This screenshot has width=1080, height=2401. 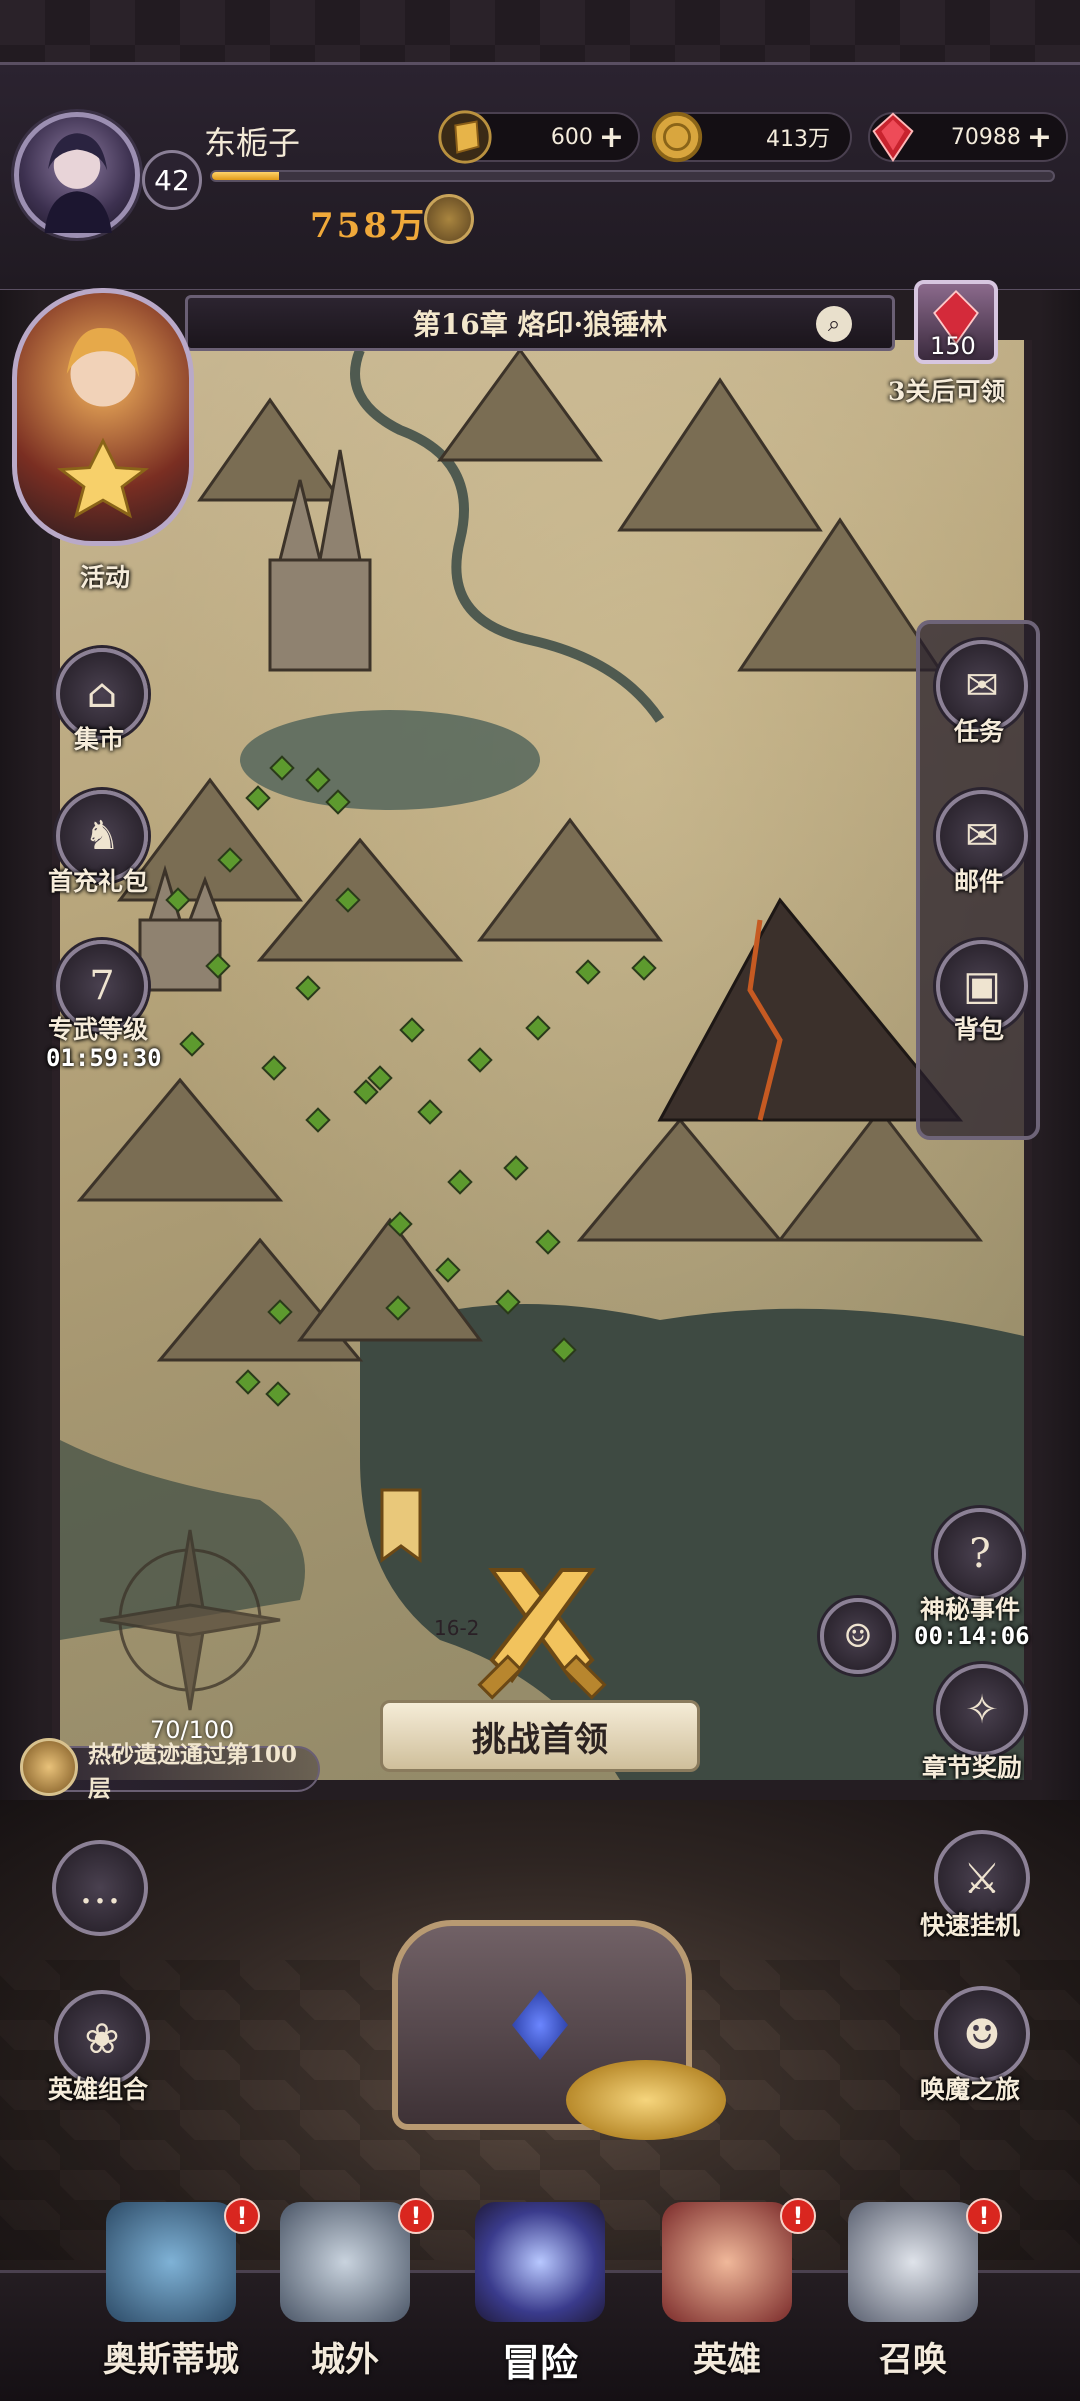 I want to click on ship-icon, so click(x=345, y=2262).